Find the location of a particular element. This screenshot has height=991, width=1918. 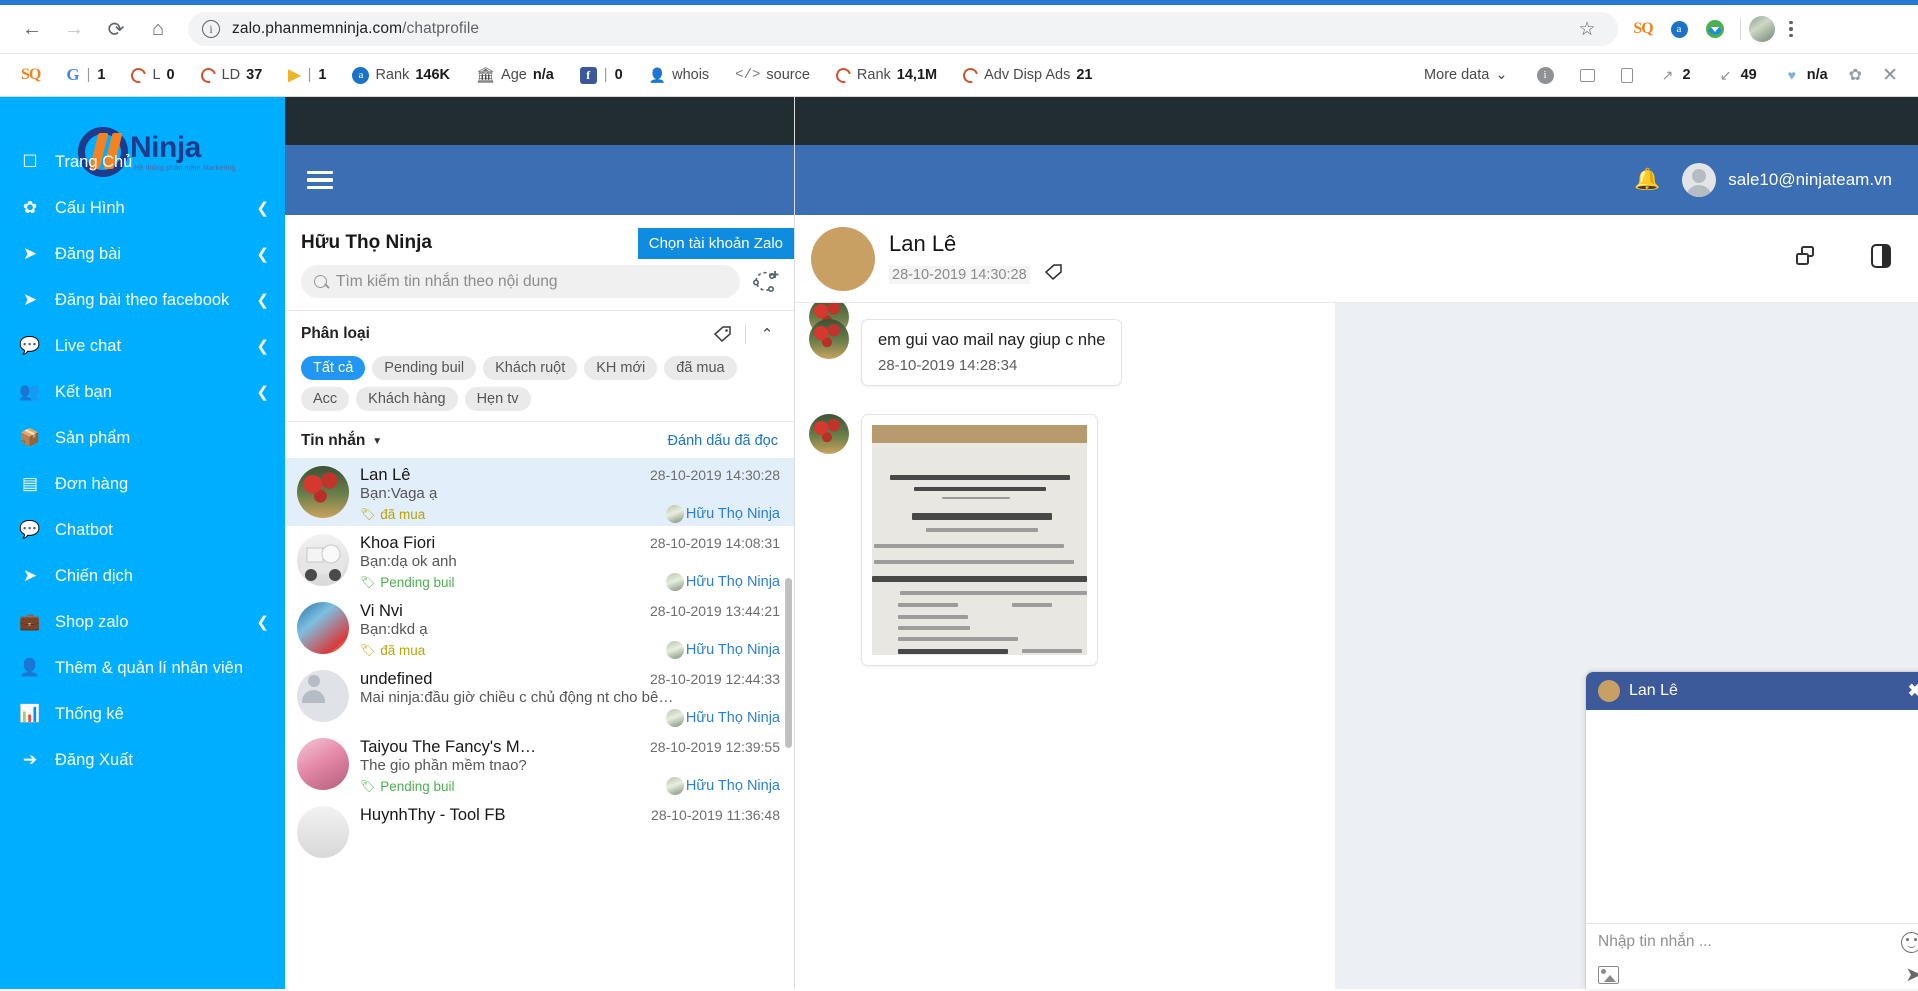

image-attach-icon is located at coordinates (1608, 974).